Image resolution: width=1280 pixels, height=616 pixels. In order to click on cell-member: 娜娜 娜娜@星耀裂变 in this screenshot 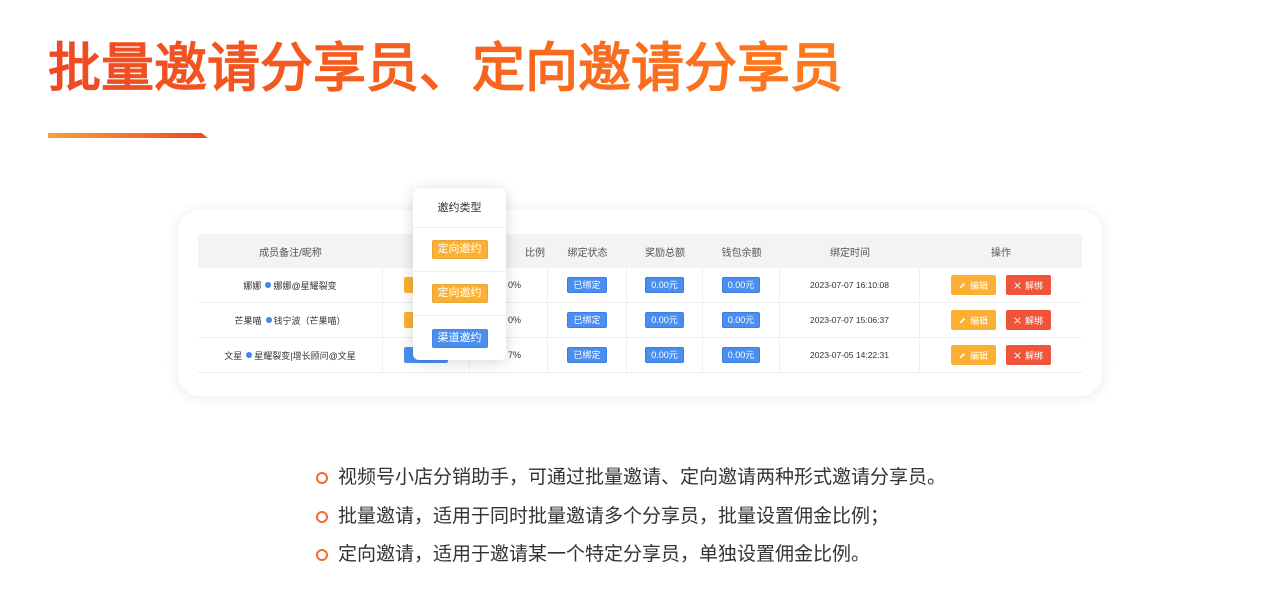, I will do `click(290, 285)`.